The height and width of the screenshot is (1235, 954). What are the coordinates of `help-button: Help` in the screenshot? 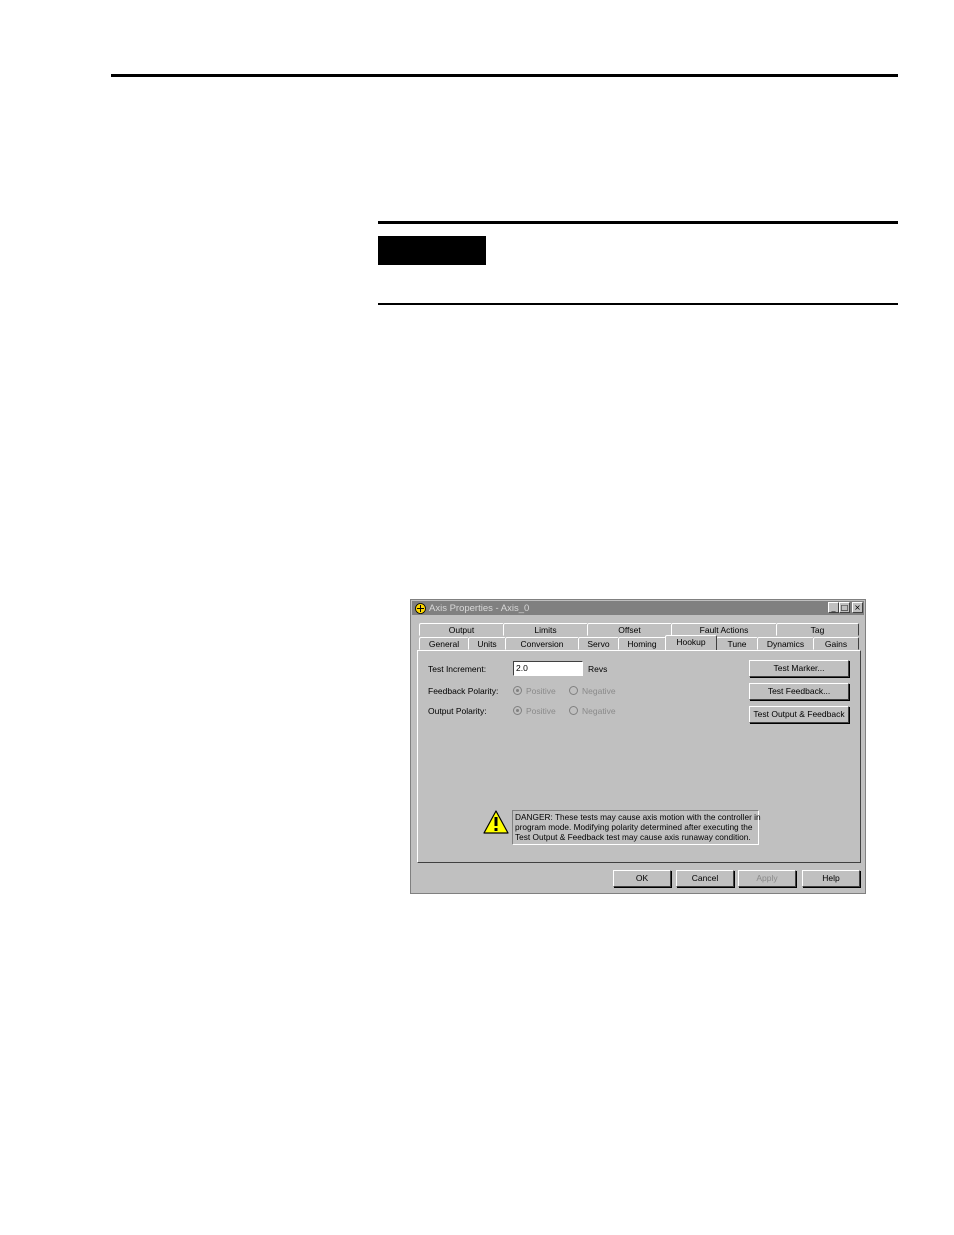 It's located at (831, 878).